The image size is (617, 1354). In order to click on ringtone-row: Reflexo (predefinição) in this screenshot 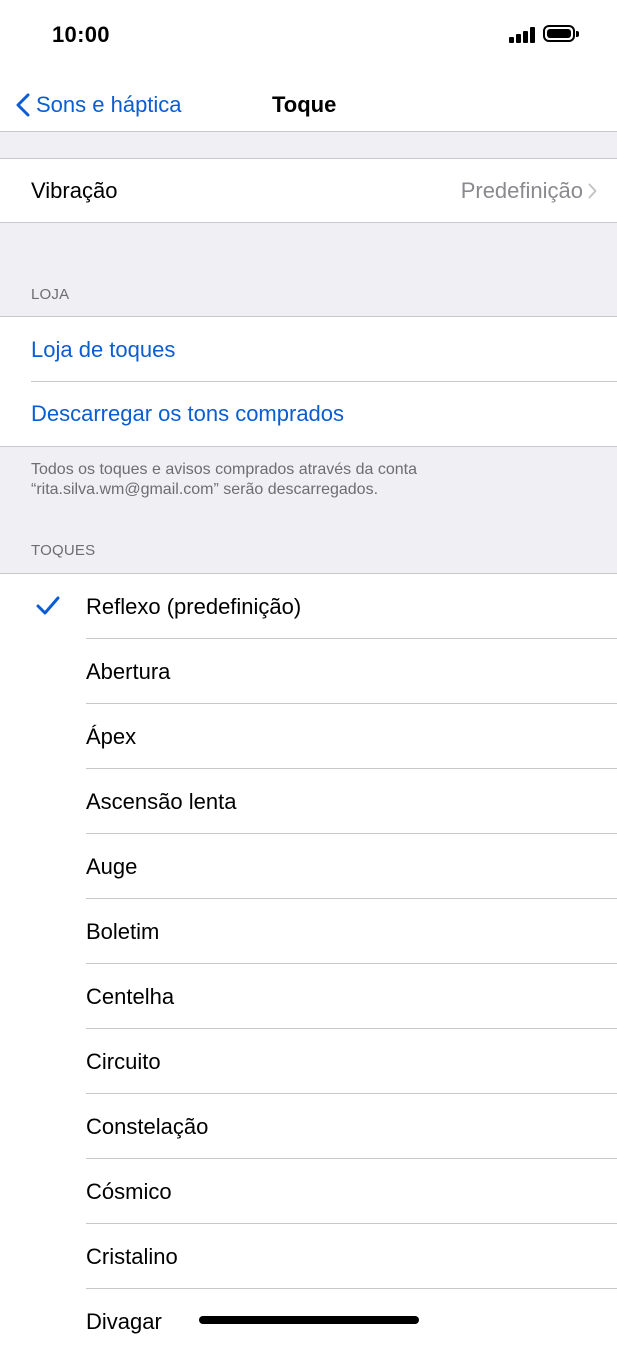, I will do `click(308, 606)`.